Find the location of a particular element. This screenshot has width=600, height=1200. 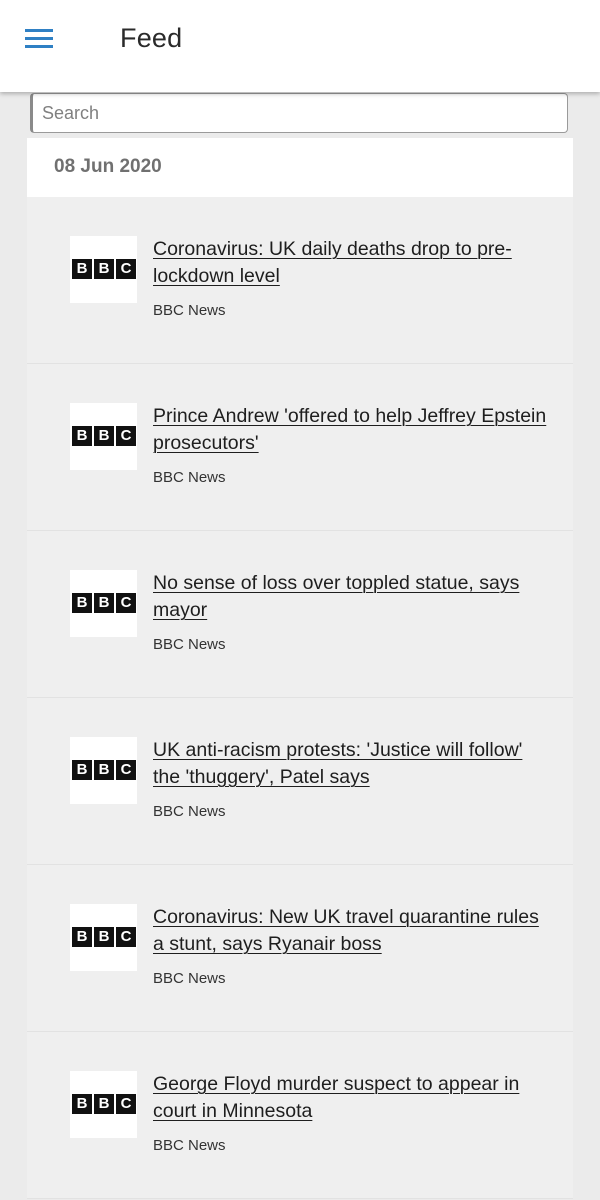

menu-button is located at coordinates (40, 39).